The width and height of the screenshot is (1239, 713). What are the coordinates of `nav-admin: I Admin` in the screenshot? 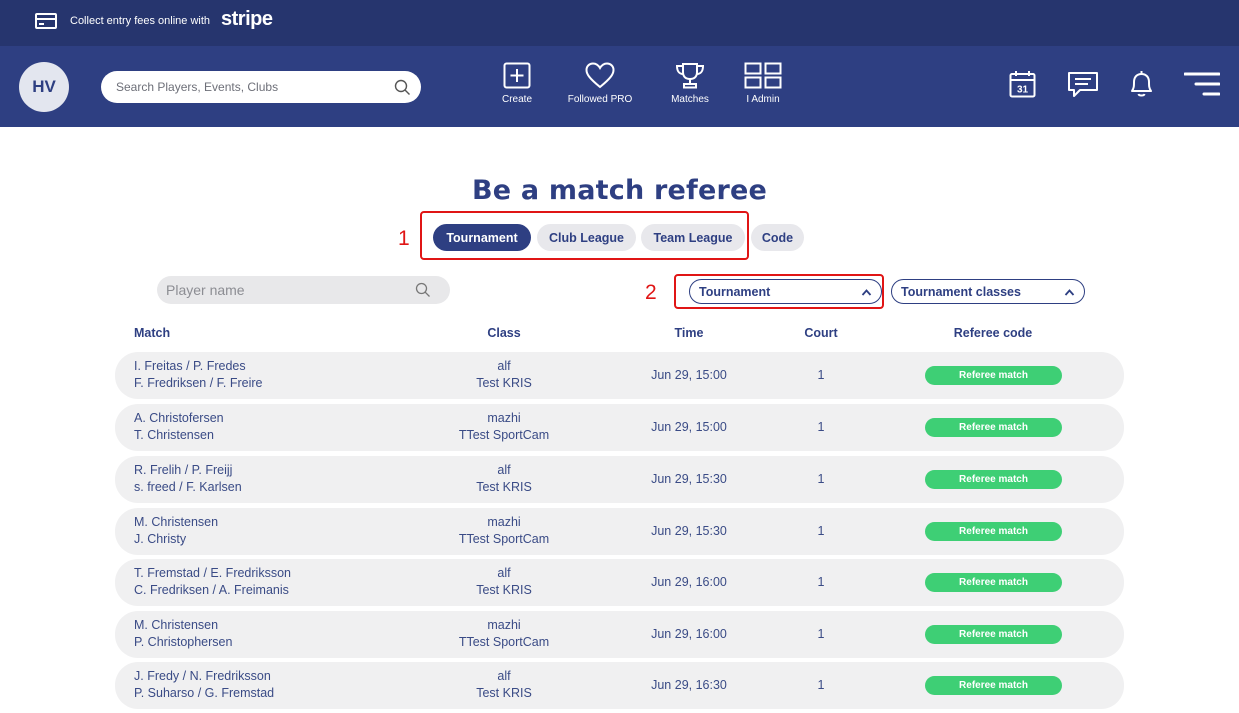 It's located at (763, 86).